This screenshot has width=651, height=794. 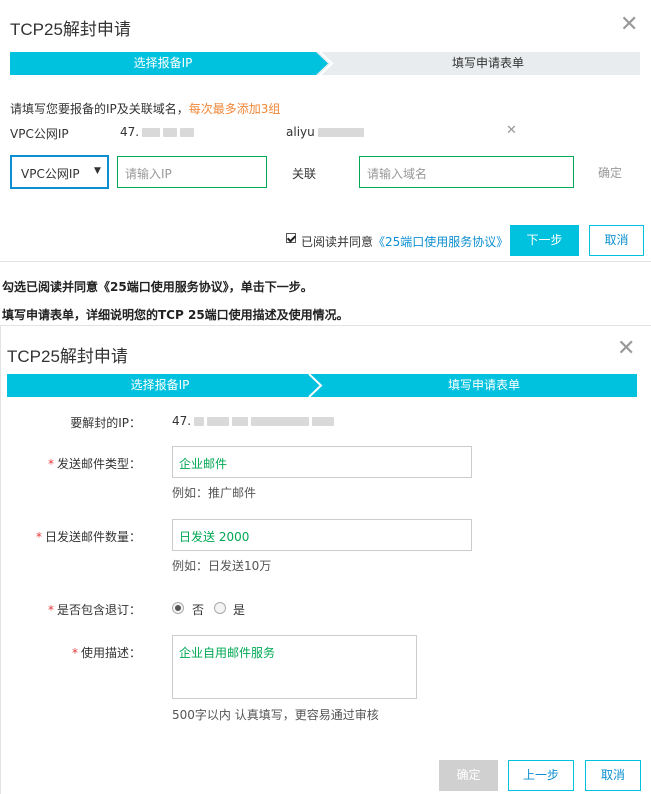 What do you see at coordinates (440, 242) in the screenshot?
I see `agreement-link: 《25端口使用服务协议》` at bounding box center [440, 242].